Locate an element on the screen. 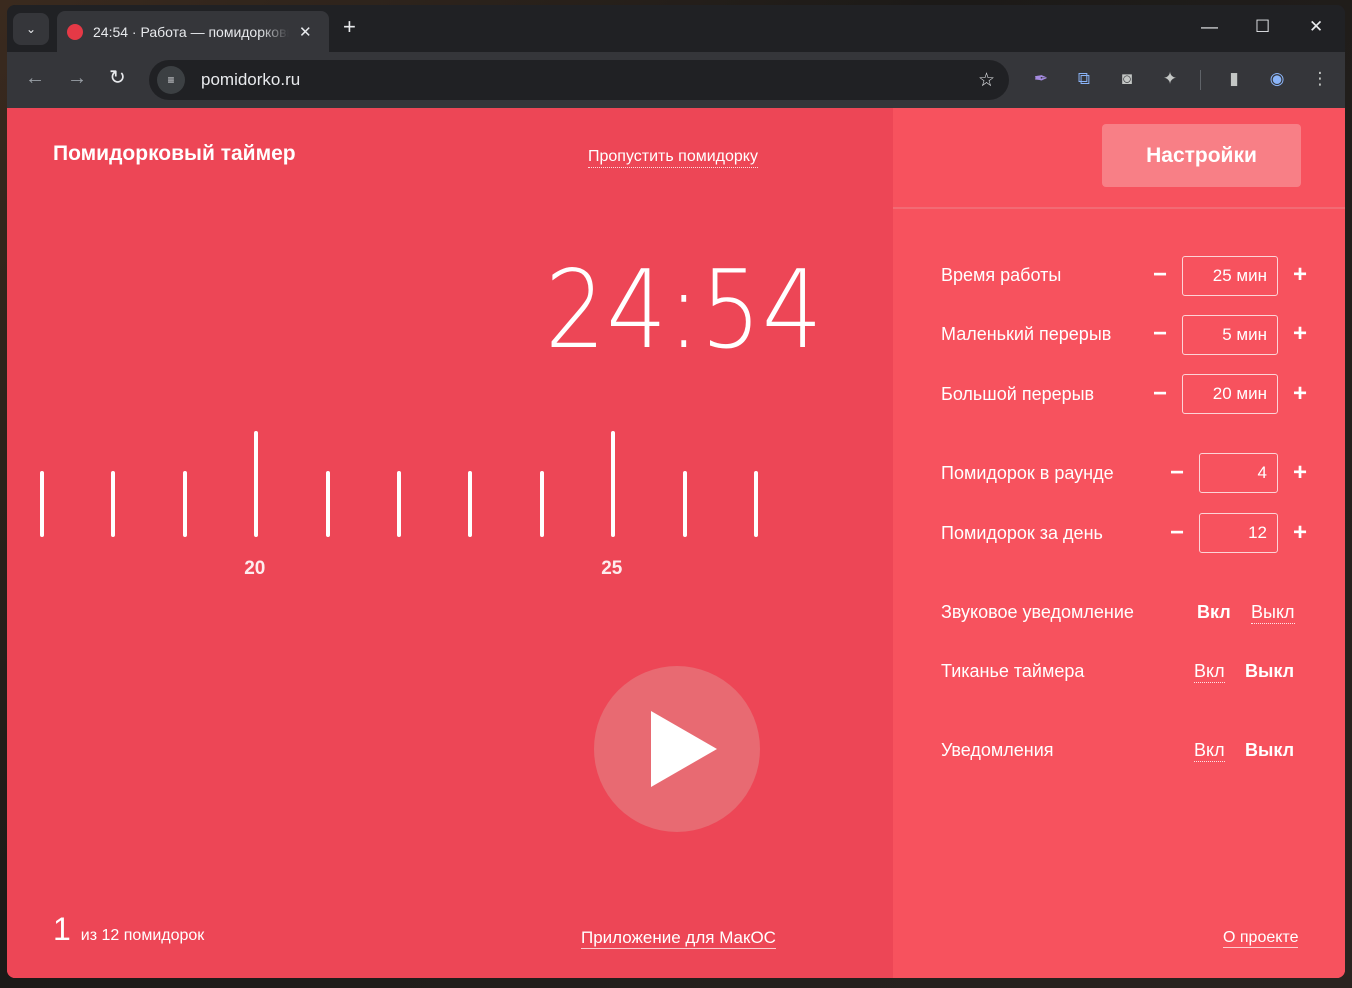  back-button: ← is located at coordinates (35, 78).